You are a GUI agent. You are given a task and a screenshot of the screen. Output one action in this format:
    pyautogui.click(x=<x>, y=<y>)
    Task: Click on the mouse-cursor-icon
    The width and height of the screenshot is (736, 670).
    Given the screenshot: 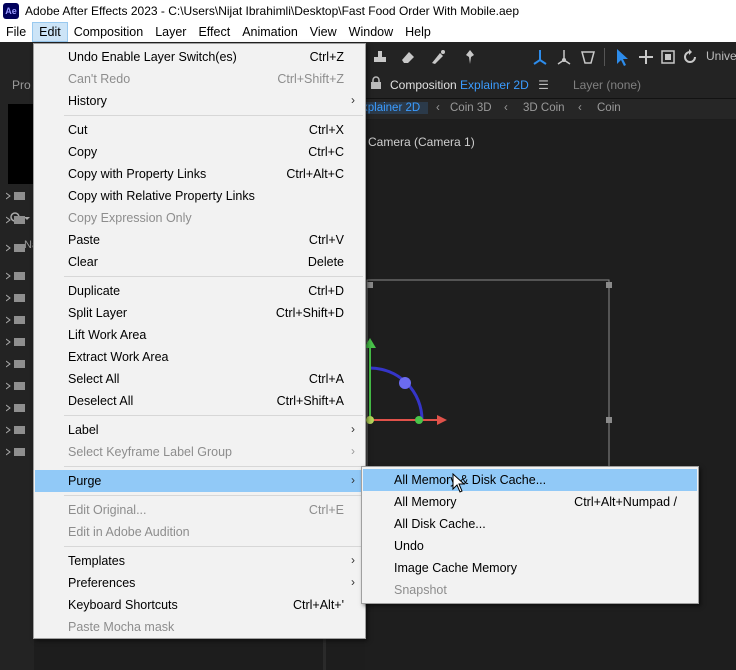 What is the action you would take?
    pyautogui.click(x=459, y=483)
    